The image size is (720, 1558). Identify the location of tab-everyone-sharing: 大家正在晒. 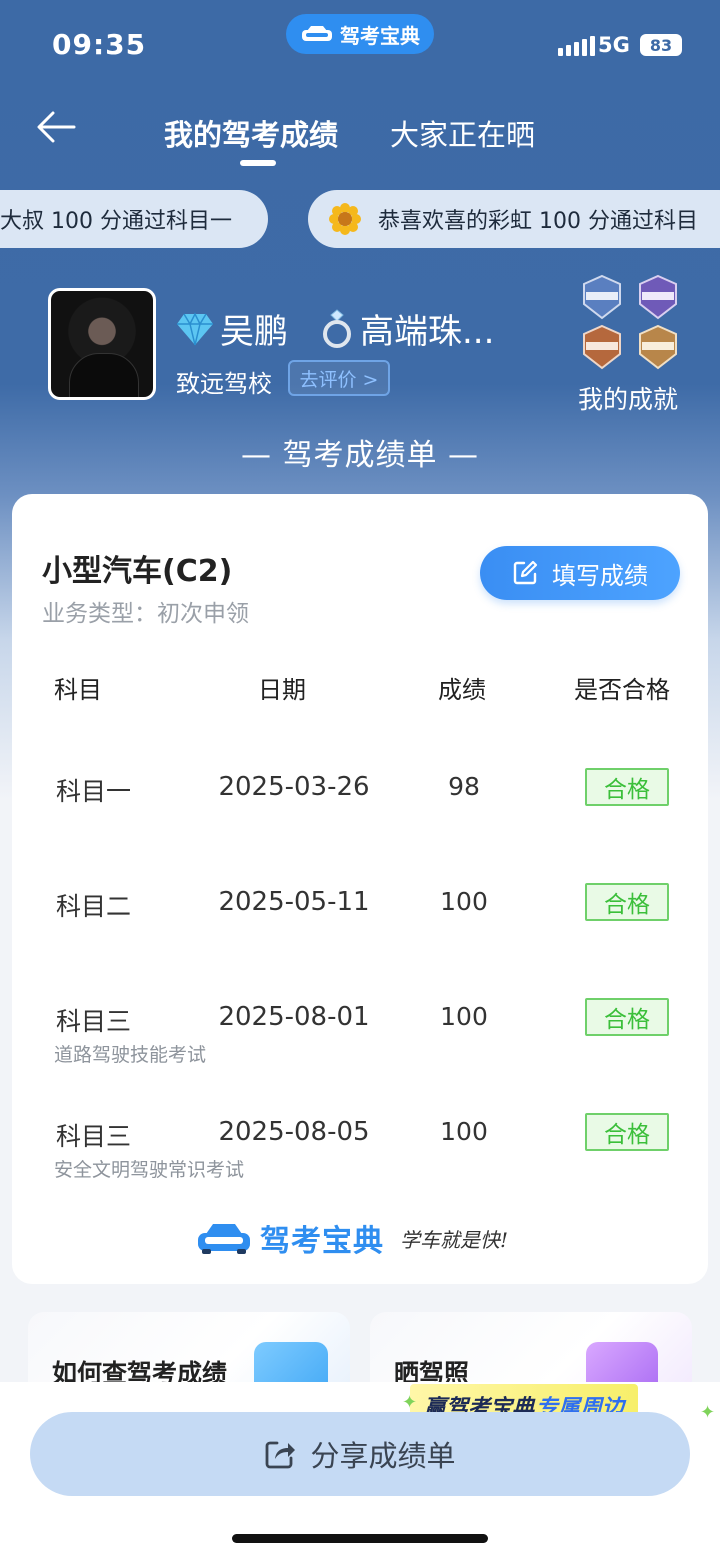
(462, 133).